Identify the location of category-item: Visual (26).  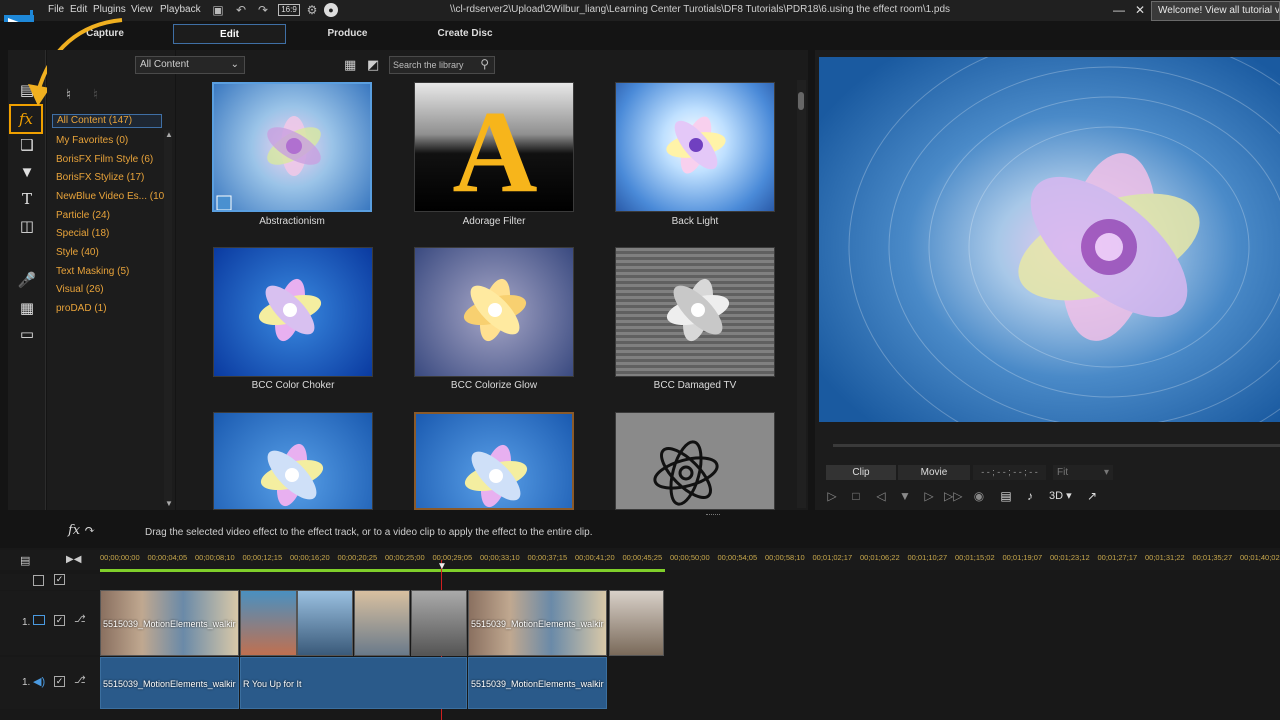
(80, 289).